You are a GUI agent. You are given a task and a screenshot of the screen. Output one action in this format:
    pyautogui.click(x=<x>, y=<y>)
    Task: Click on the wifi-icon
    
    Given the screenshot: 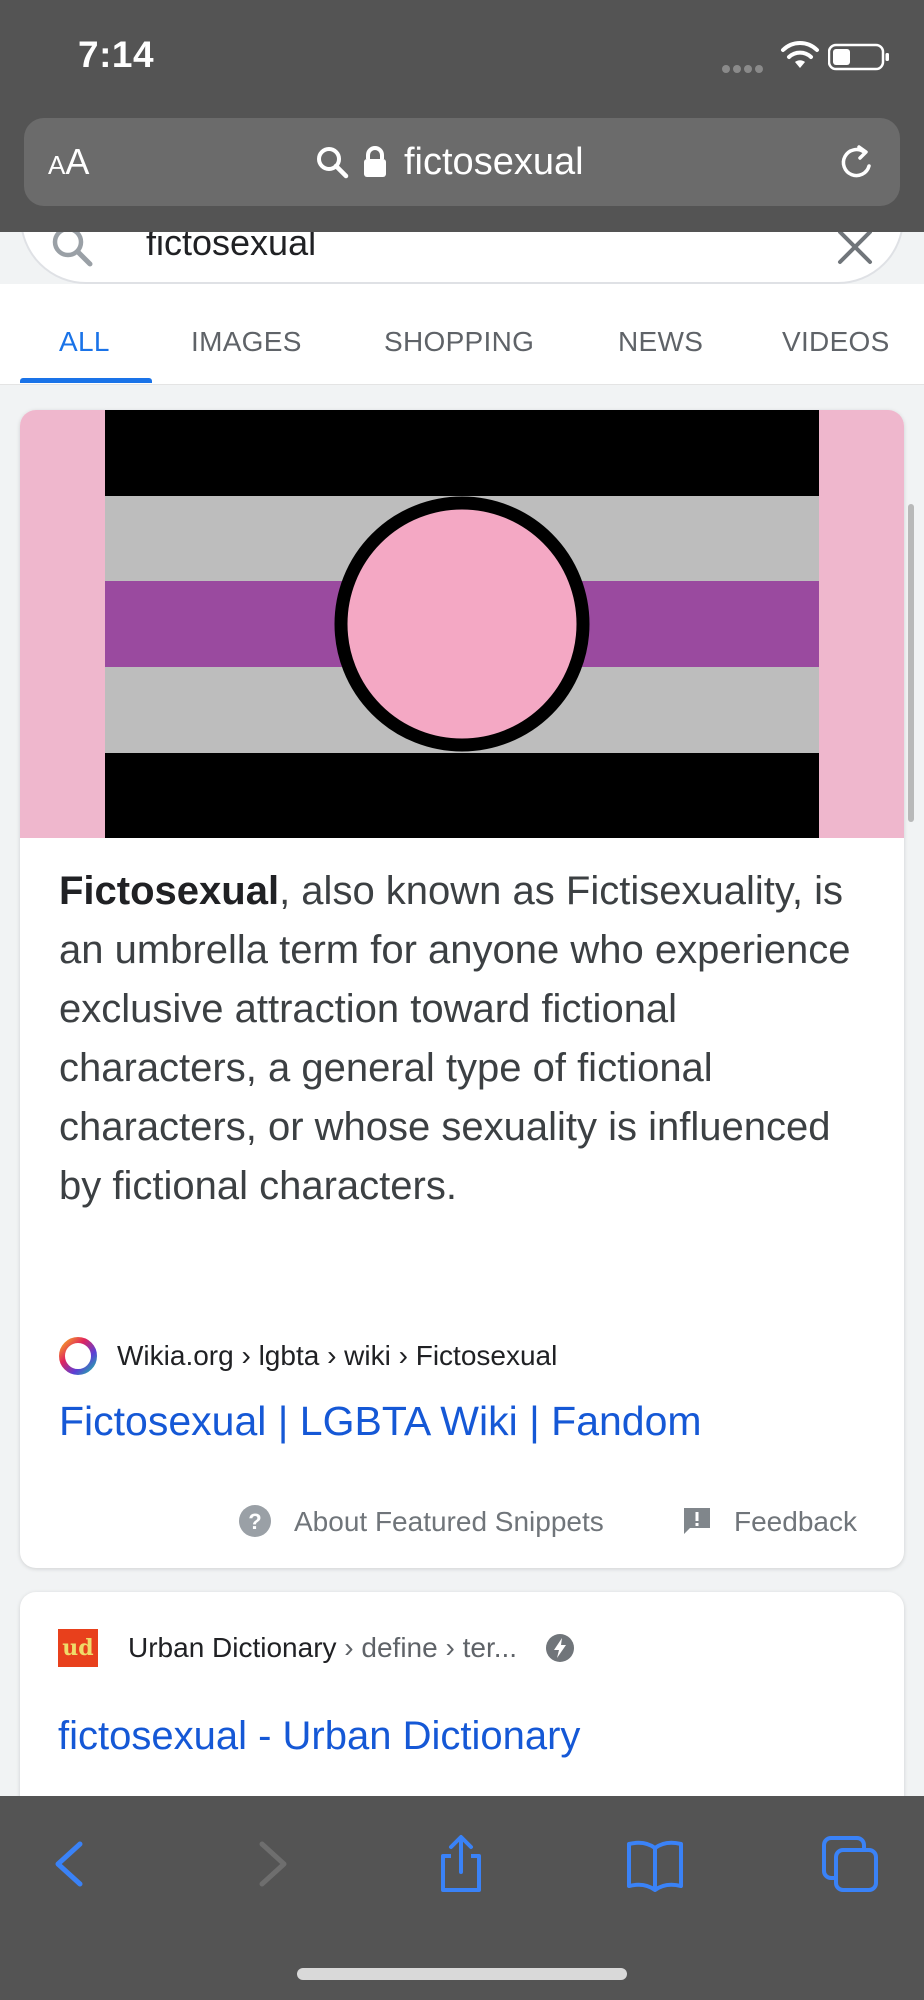 What is the action you would take?
    pyautogui.click(x=800, y=54)
    